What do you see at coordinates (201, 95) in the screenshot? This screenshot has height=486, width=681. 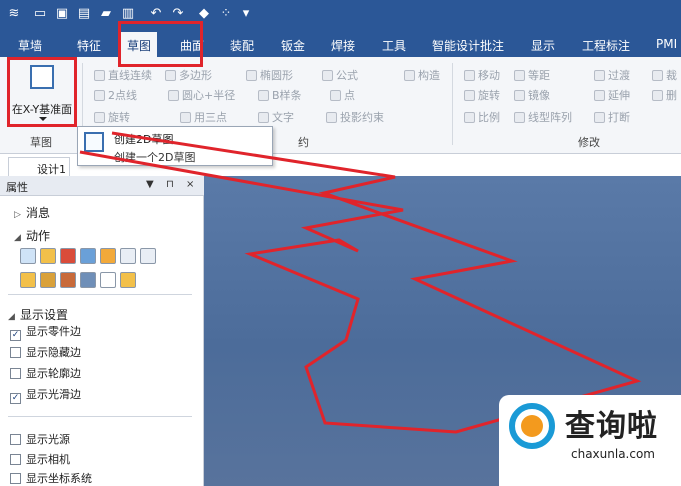 I see `tool-center-radius: 圆心+半径` at bounding box center [201, 95].